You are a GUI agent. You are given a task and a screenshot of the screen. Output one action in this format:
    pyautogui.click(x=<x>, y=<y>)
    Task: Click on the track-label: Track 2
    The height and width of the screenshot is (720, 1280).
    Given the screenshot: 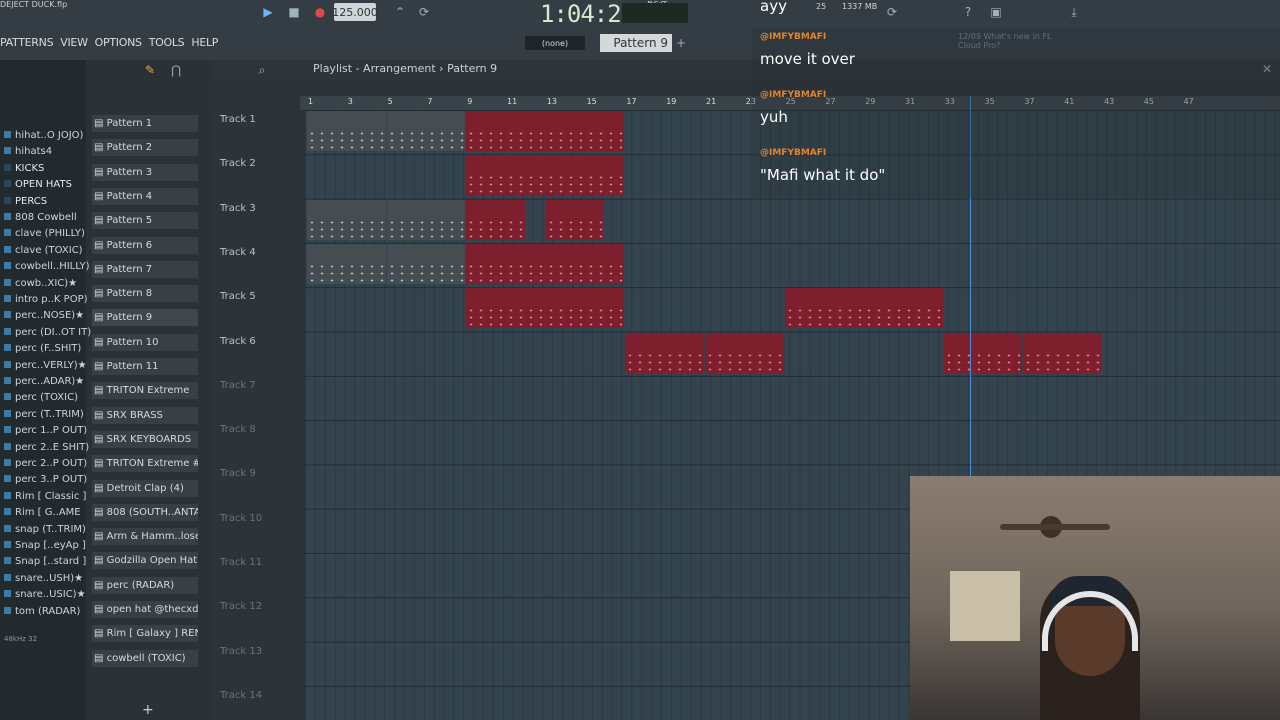 What is the action you would take?
    pyautogui.click(x=238, y=163)
    